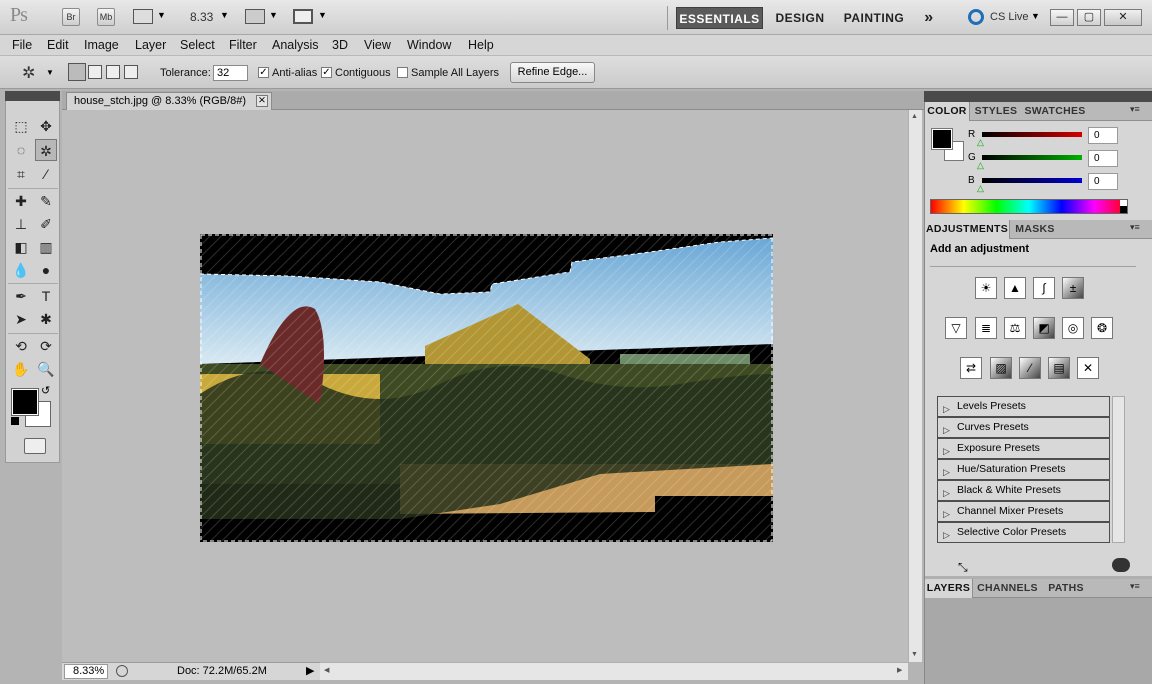  What do you see at coordinates (326, 670) in the screenshot?
I see `scroll-left-icon: ◀` at bounding box center [326, 670].